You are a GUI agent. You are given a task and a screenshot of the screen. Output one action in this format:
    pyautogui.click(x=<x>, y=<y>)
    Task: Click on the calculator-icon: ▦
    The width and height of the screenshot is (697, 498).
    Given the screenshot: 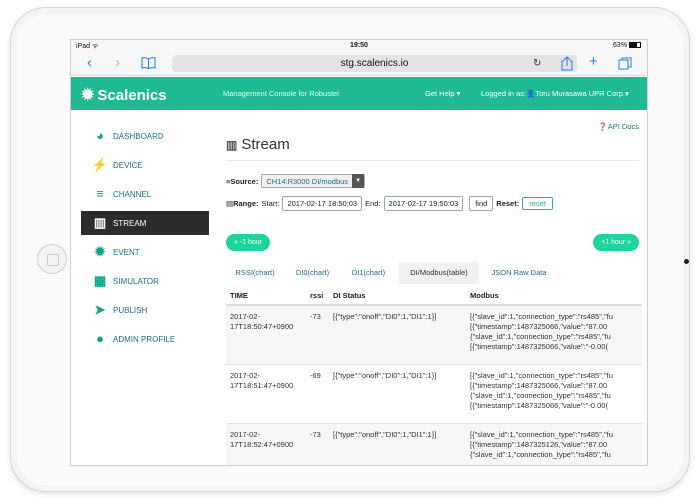 What is the action you would take?
    pyautogui.click(x=100, y=280)
    